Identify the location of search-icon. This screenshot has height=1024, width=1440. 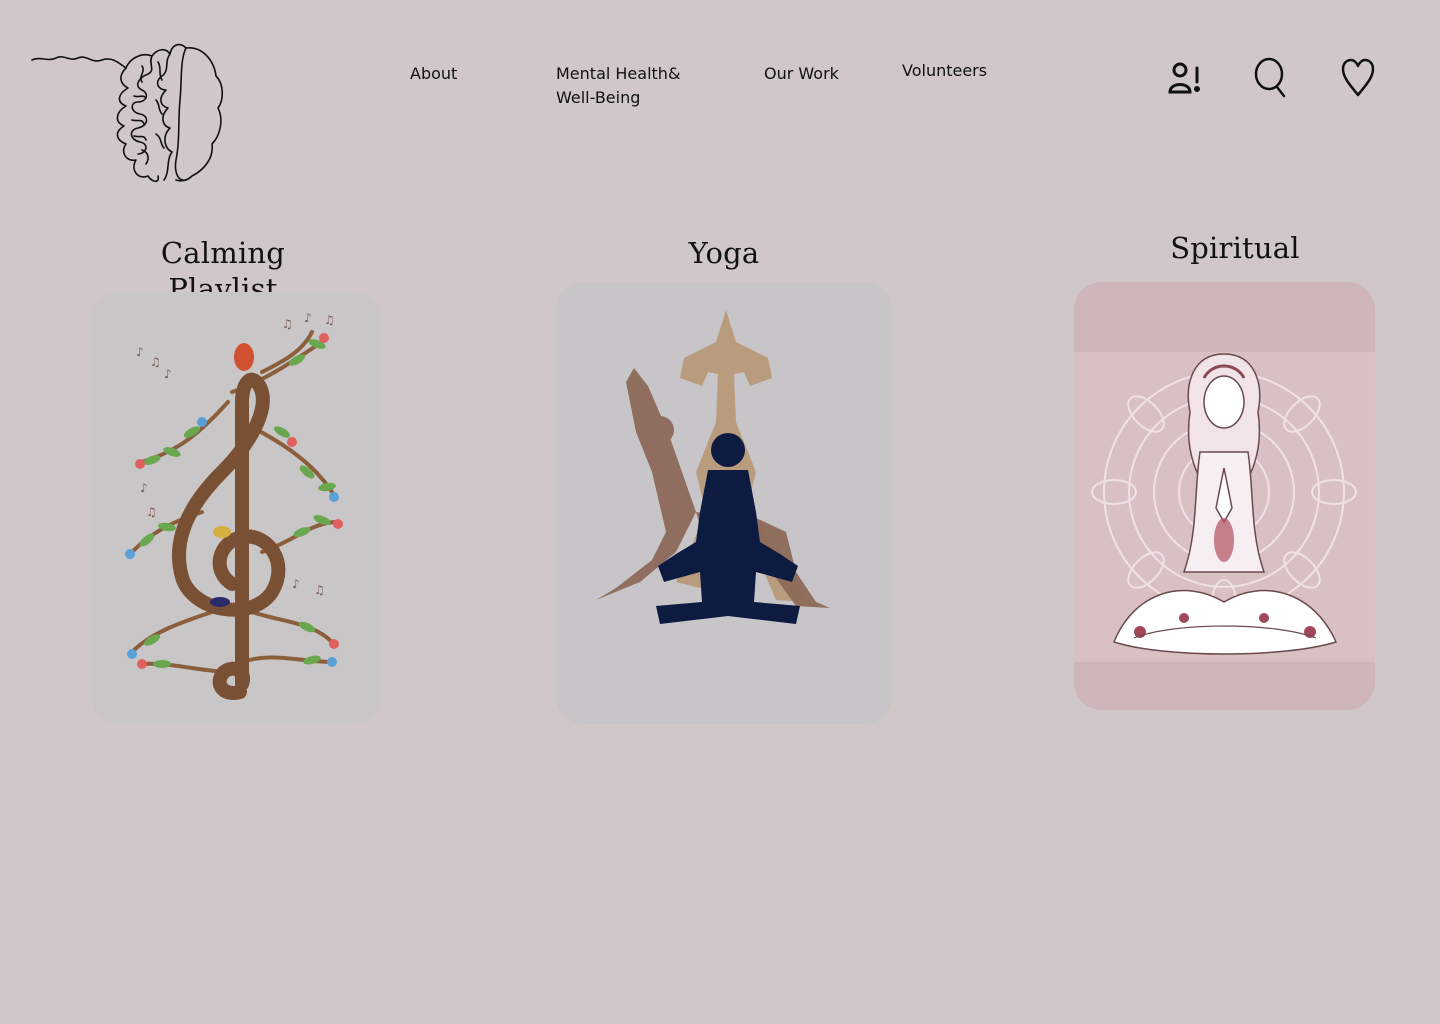
(1270, 77).